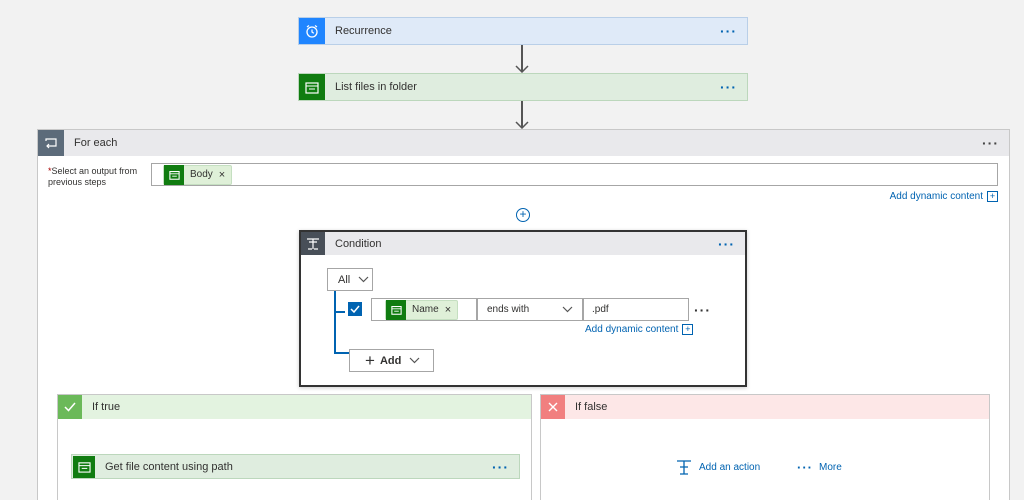  I want to click on condition-title: Condition, so click(358, 243).